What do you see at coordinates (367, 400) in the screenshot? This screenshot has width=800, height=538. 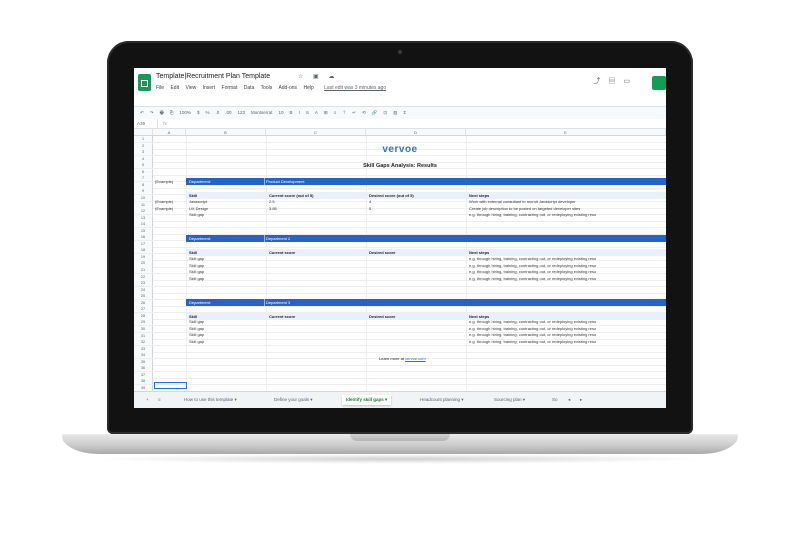 I see `tab-identify-skill-gaps: Identify skill gaps ▾` at bounding box center [367, 400].